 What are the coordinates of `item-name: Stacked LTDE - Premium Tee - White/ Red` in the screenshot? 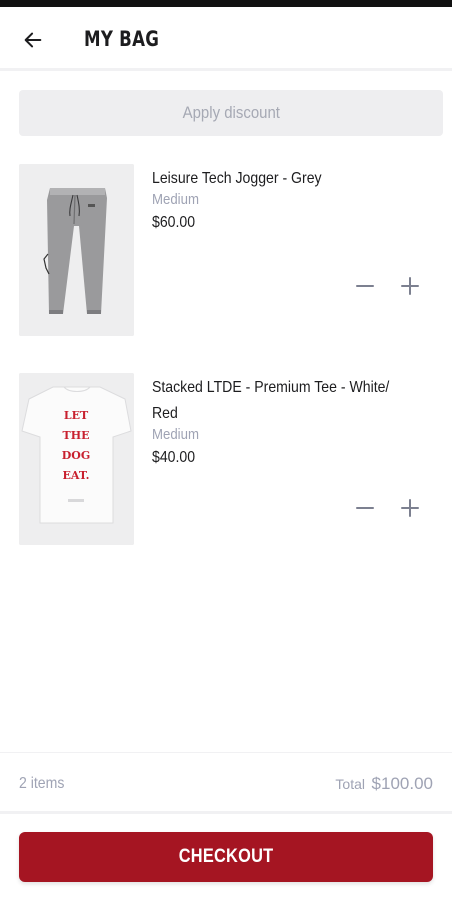 It's located at (271, 400).